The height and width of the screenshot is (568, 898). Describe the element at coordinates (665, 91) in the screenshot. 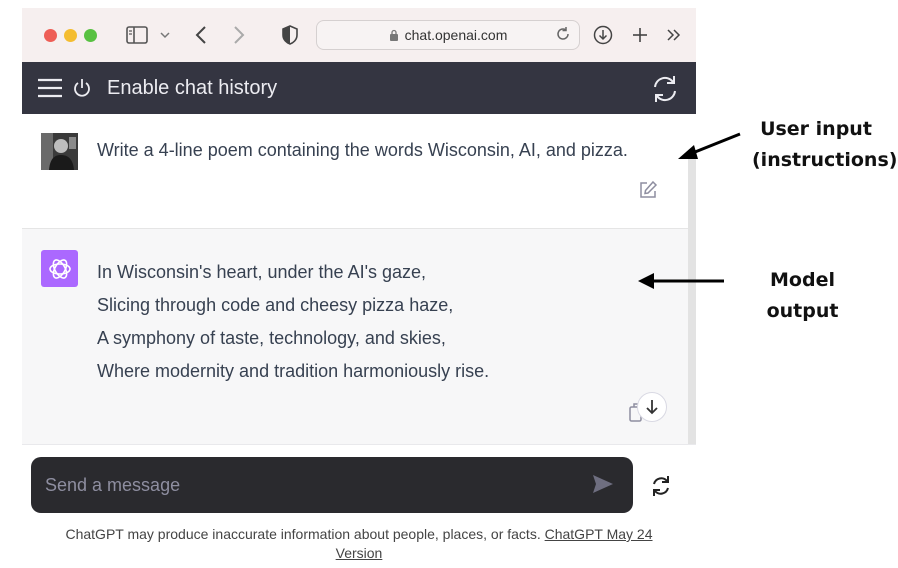

I see `new-chat-refresh-icon` at that location.